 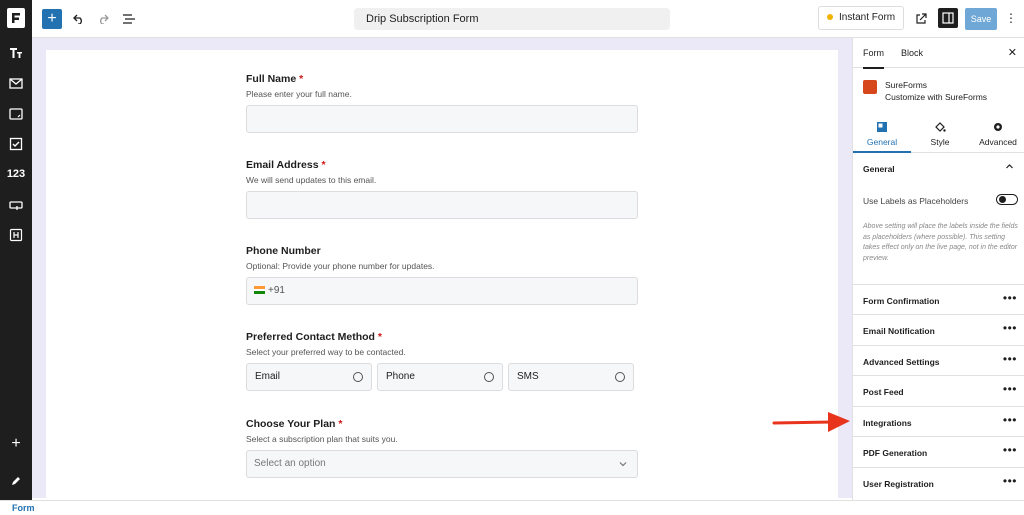 What do you see at coordinates (23, 508) in the screenshot?
I see `breadcrumb-form: Form` at bounding box center [23, 508].